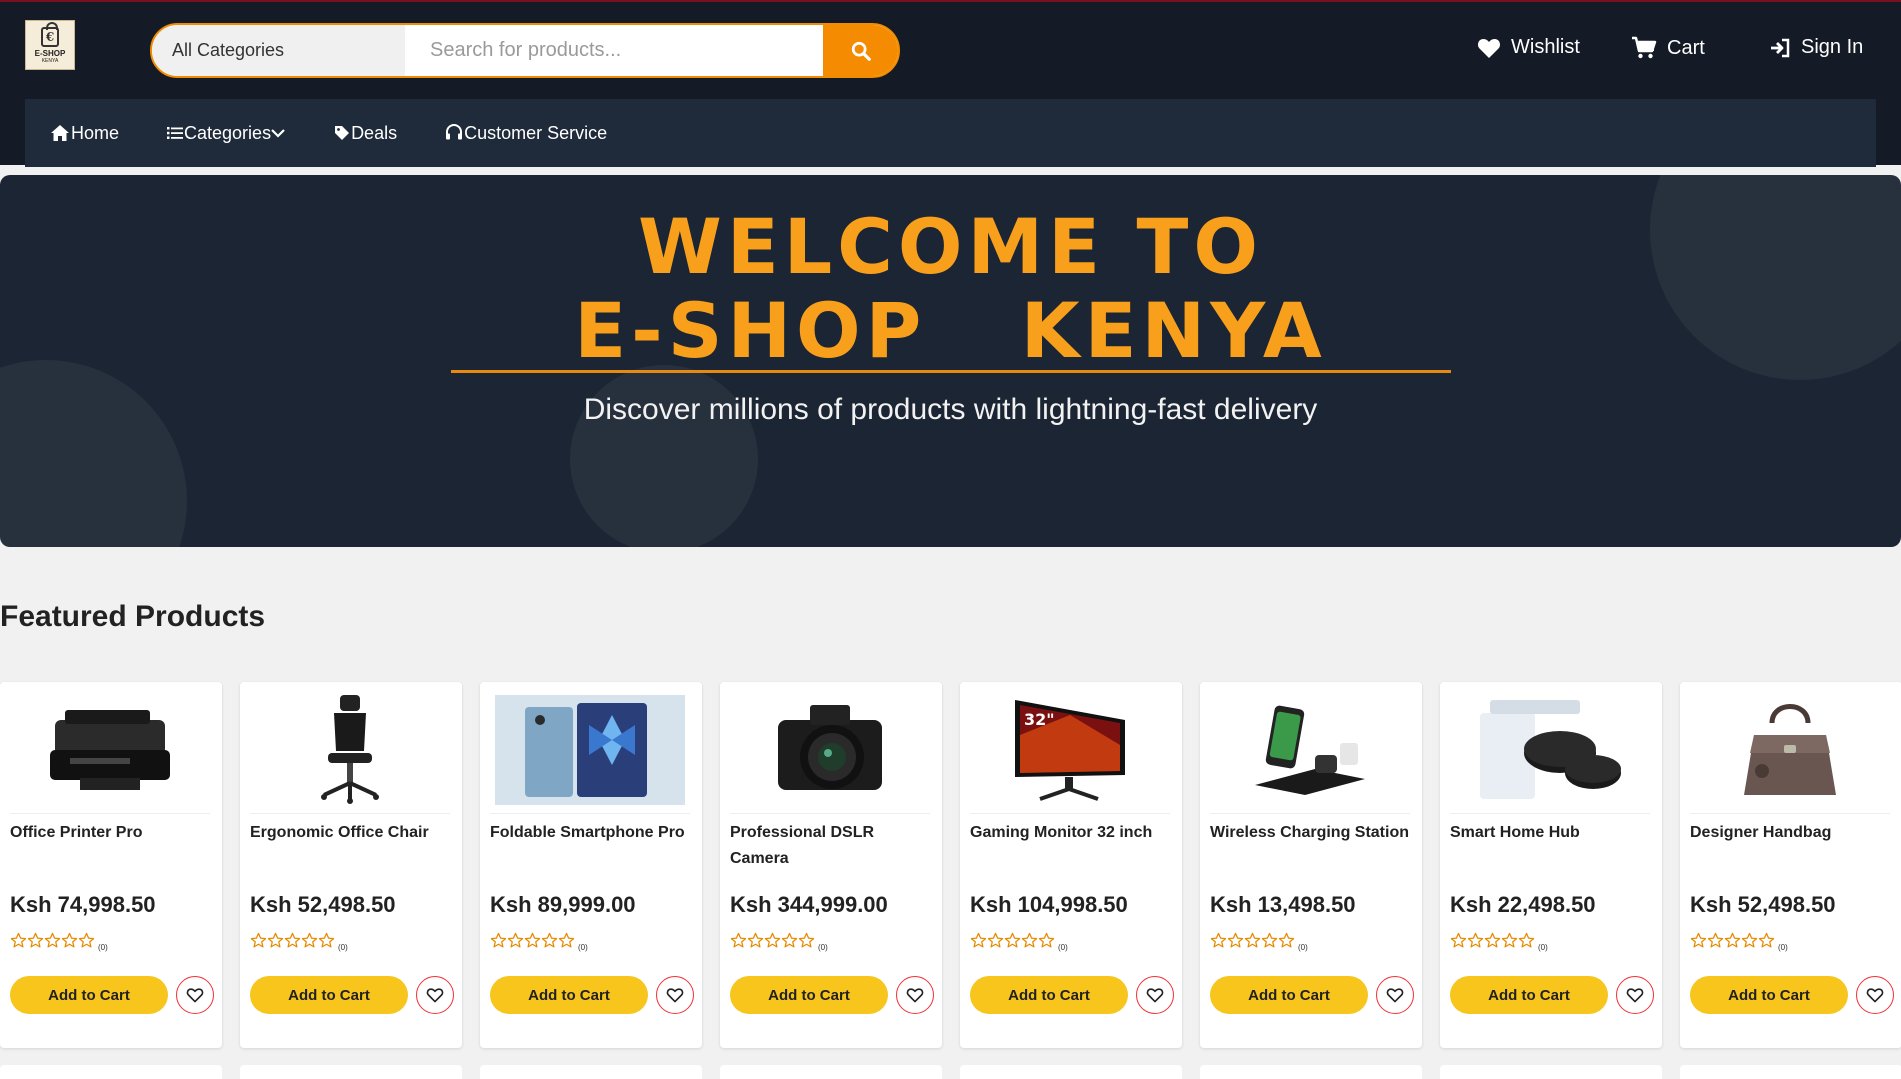 The width and height of the screenshot is (1901, 1079). I want to click on nav-customer-service: Customer Service, so click(526, 133).